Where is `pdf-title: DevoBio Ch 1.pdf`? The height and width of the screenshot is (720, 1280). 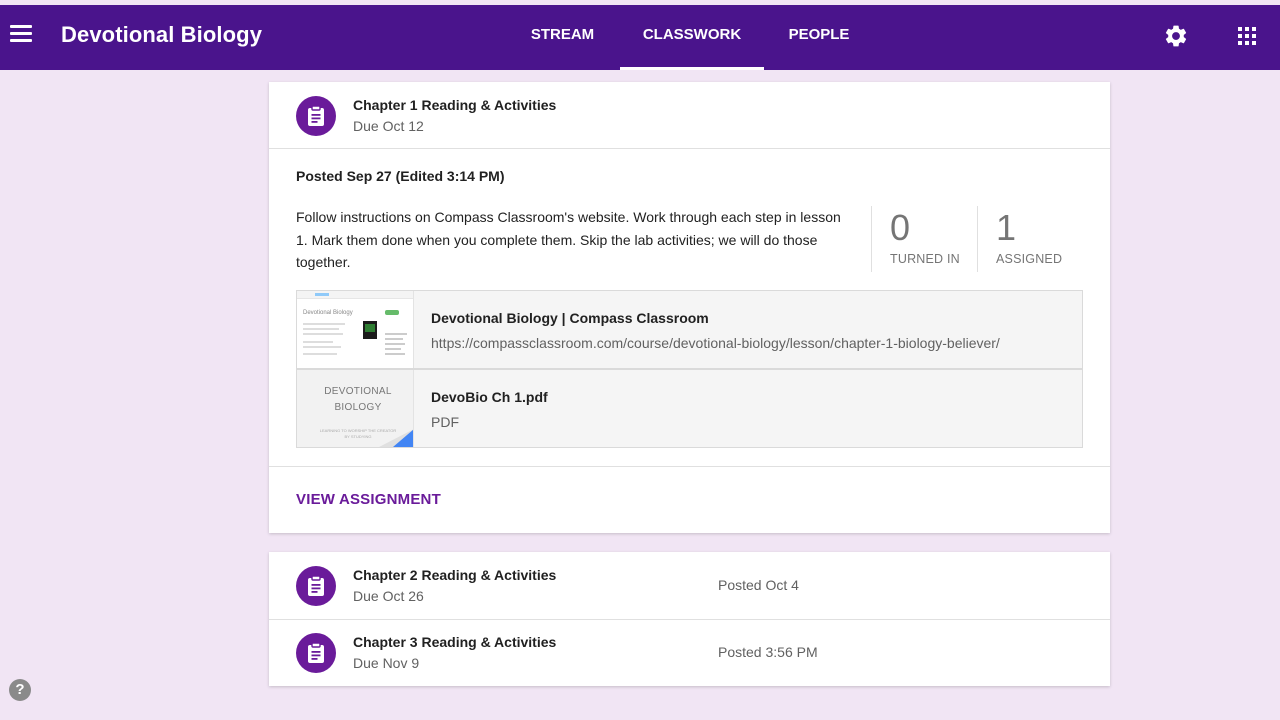
pdf-title: DevoBio Ch 1.pdf is located at coordinates (489, 397).